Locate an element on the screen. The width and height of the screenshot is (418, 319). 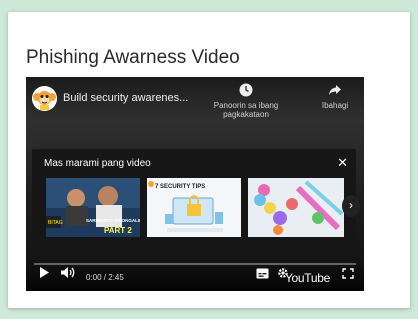
svg-text: BITAG is located at coordinates (55, 223).